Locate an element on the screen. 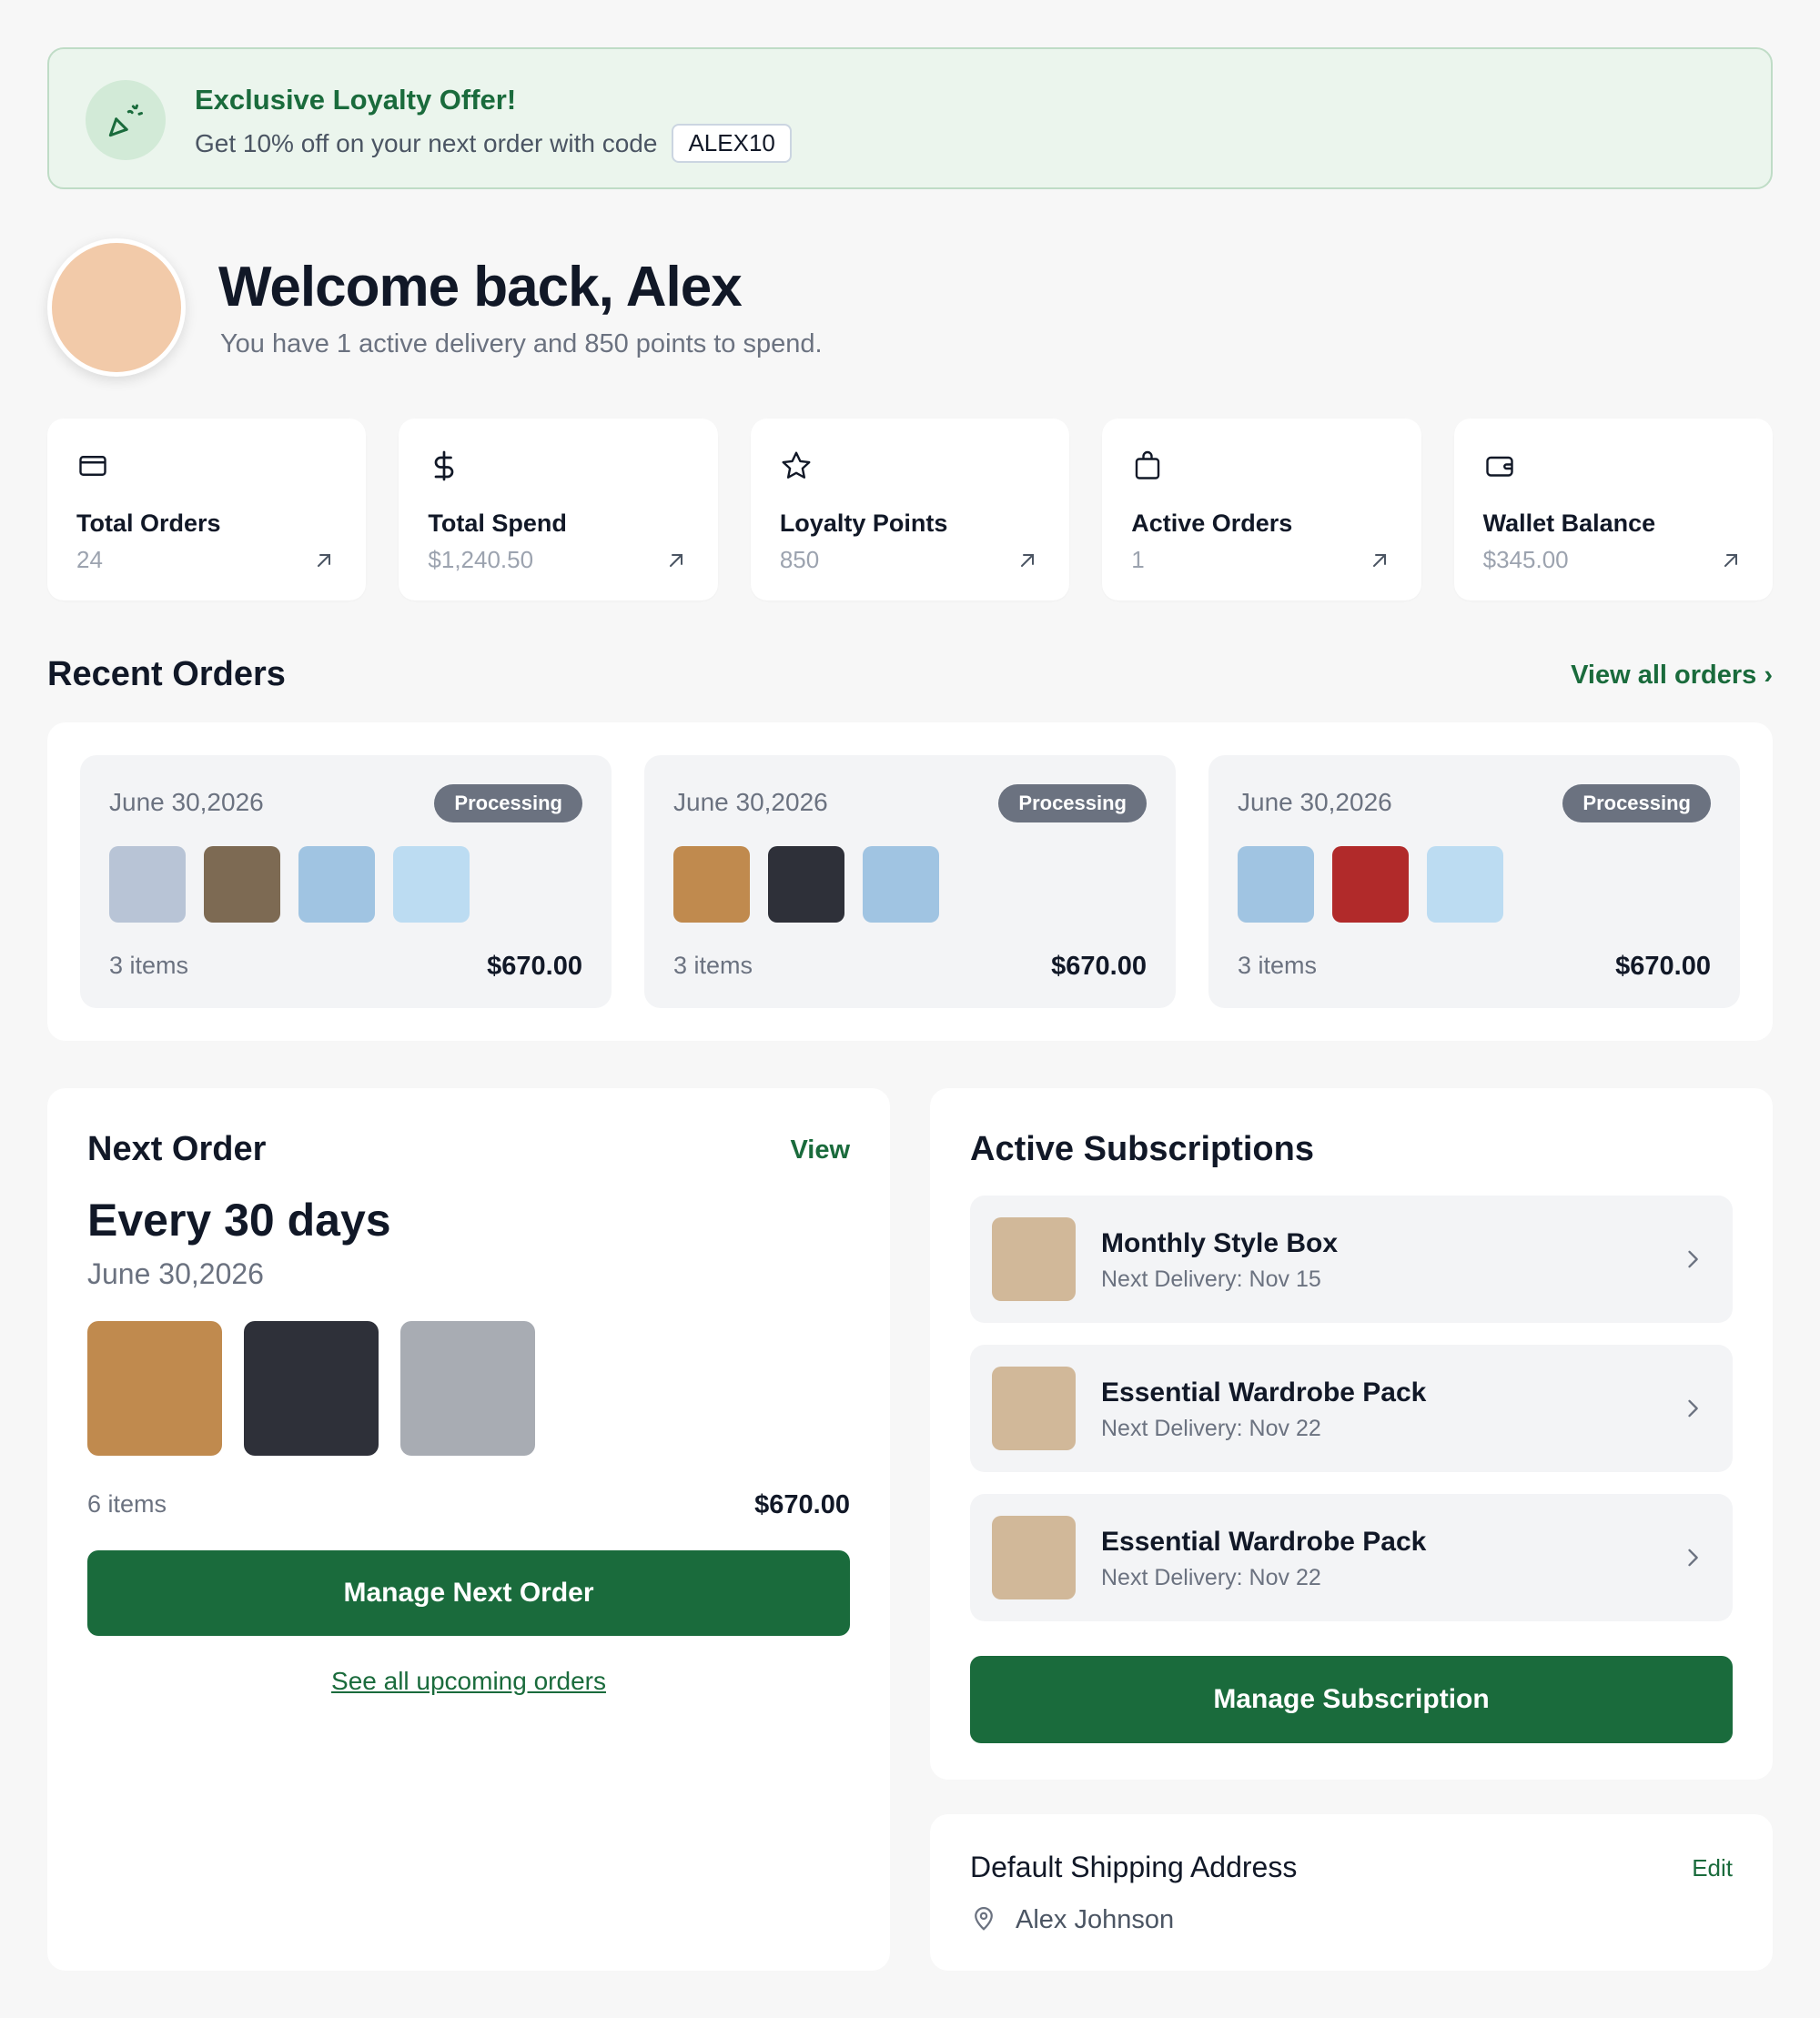  promo-code: ALEX10 is located at coordinates (732, 143).